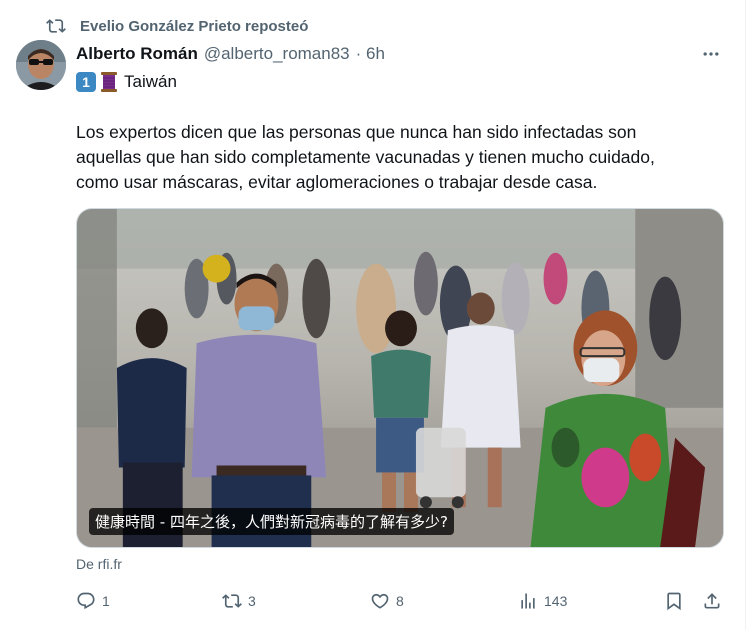 The height and width of the screenshot is (630, 746). I want to click on more-options-icon, so click(711, 54).